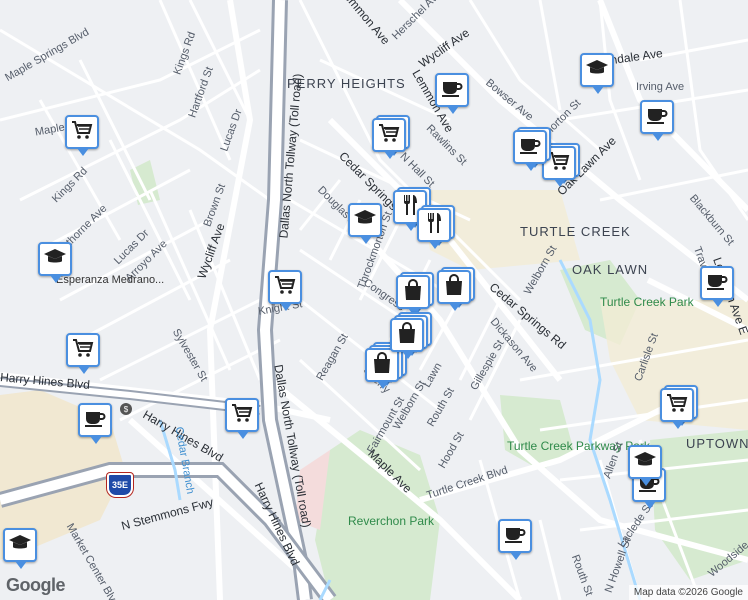  I want to click on toll-icon: $, so click(126, 409).